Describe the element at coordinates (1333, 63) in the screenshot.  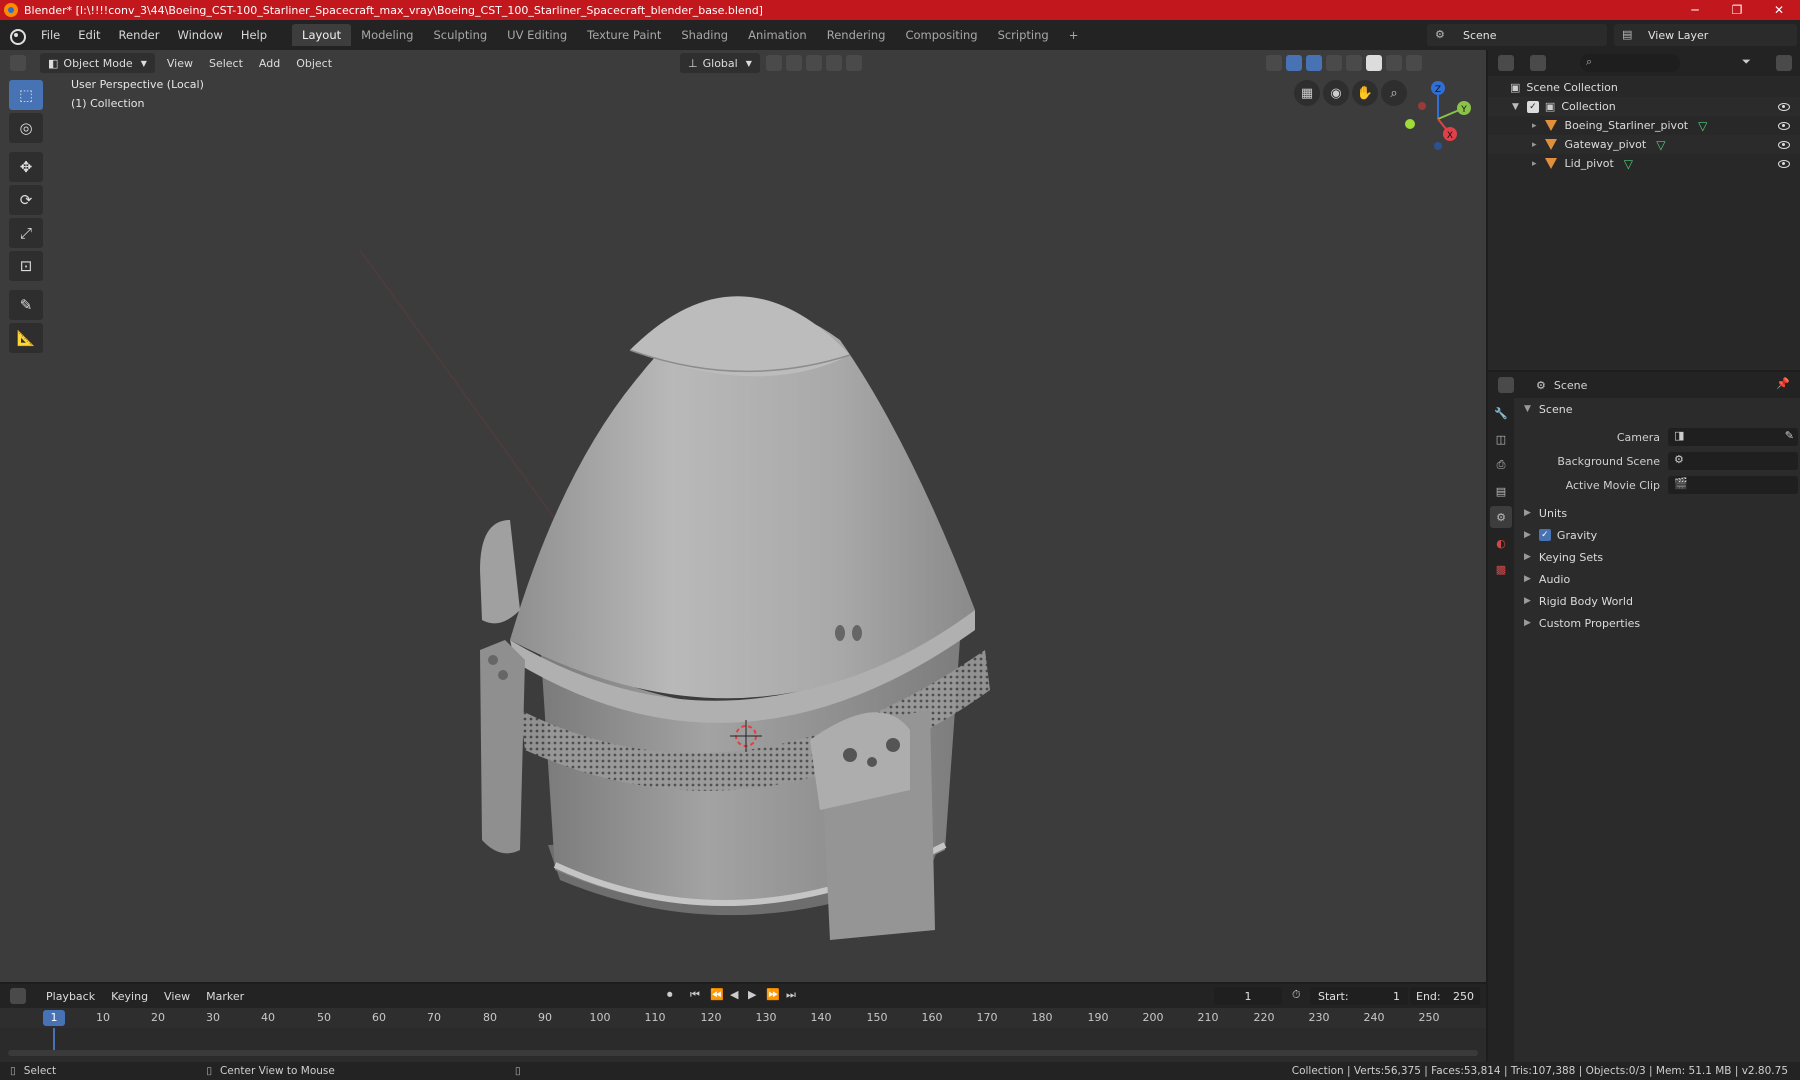
I see `xray-icon` at that location.